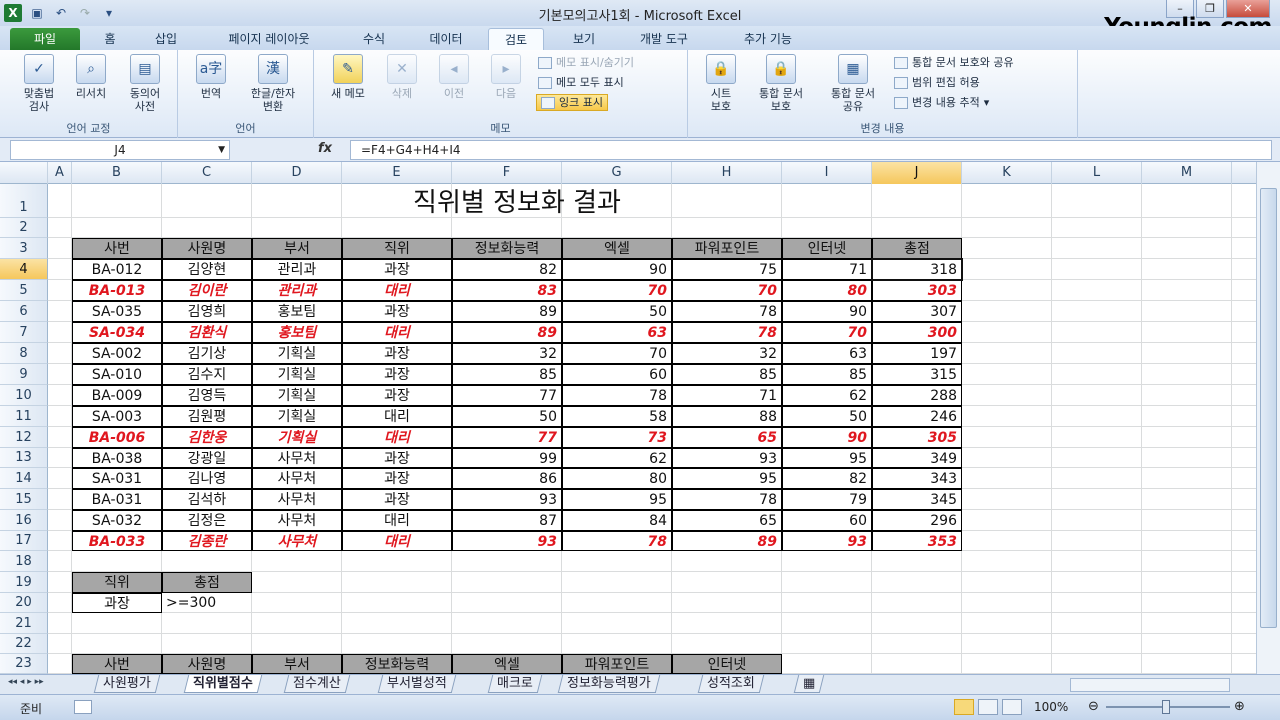 This screenshot has width=1280, height=720. Describe the element at coordinates (827, 269) in the screenshot. I see `table-cell: 71` at that location.